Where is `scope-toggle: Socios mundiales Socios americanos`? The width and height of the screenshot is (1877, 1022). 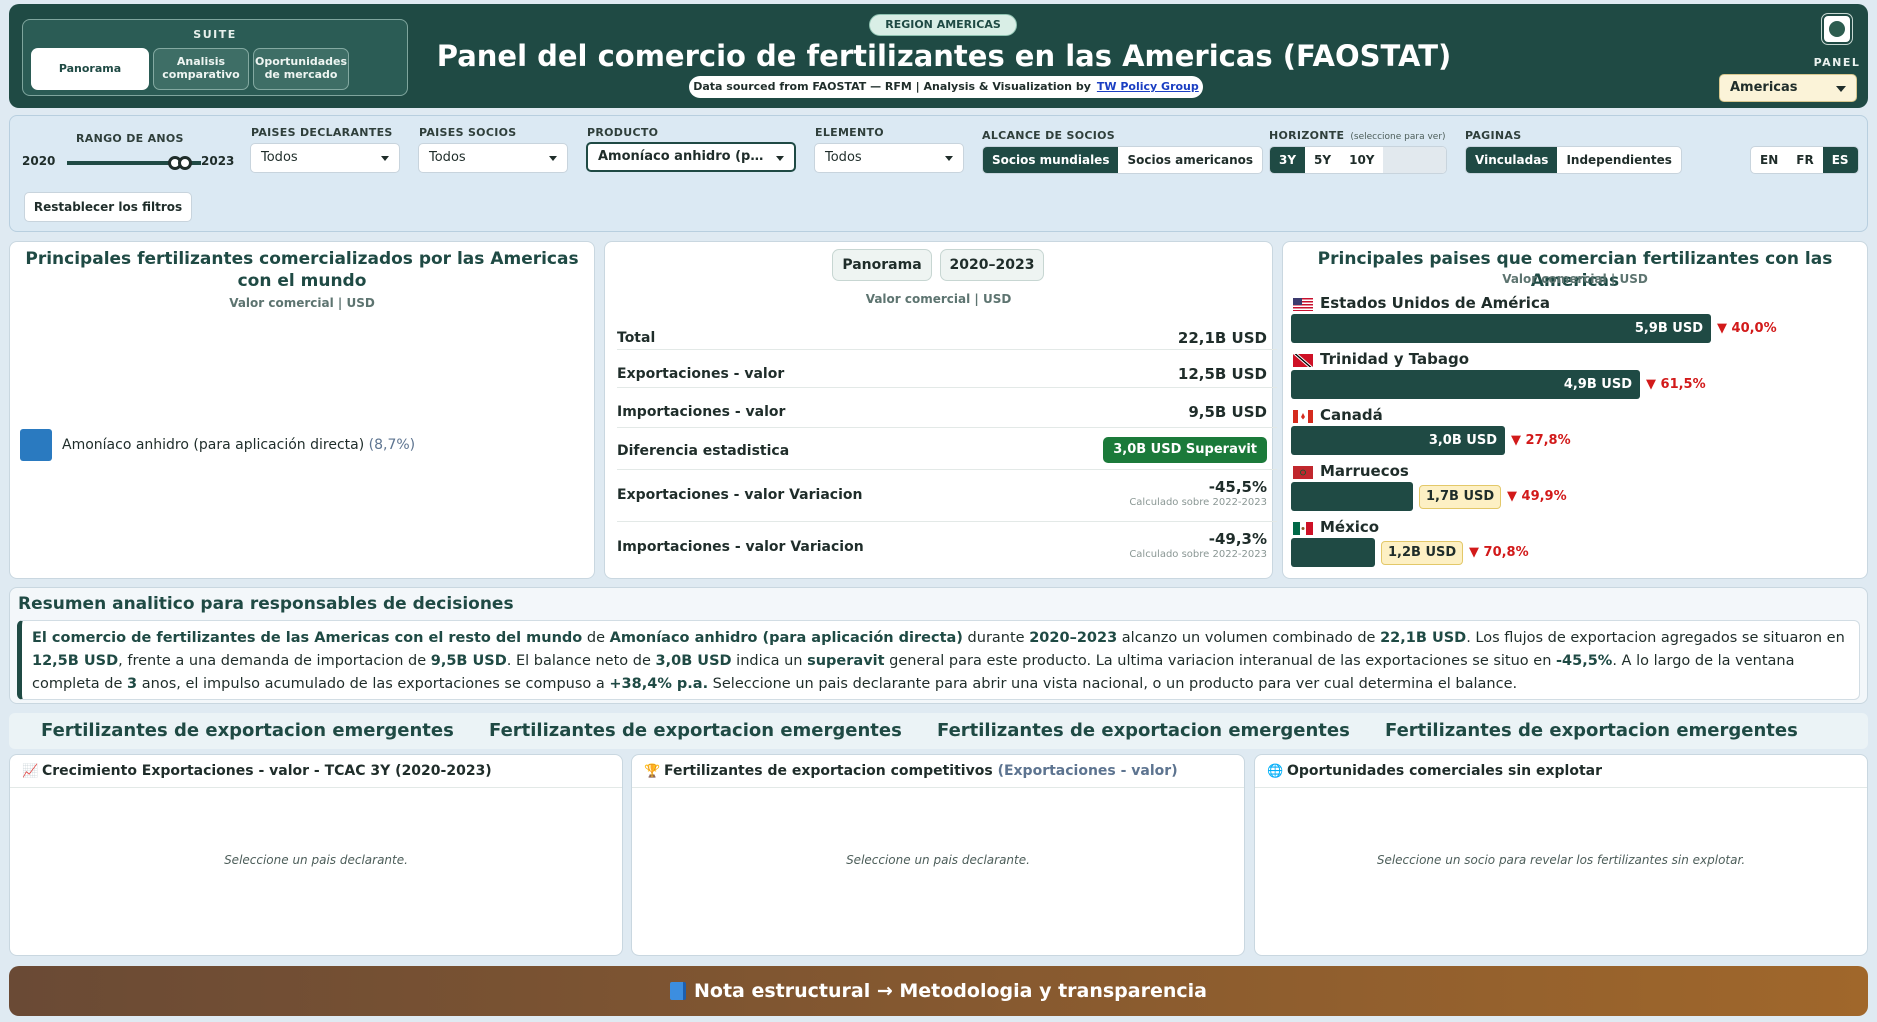
scope-toggle: Socios mundiales Socios americanos is located at coordinates (1123, 160).